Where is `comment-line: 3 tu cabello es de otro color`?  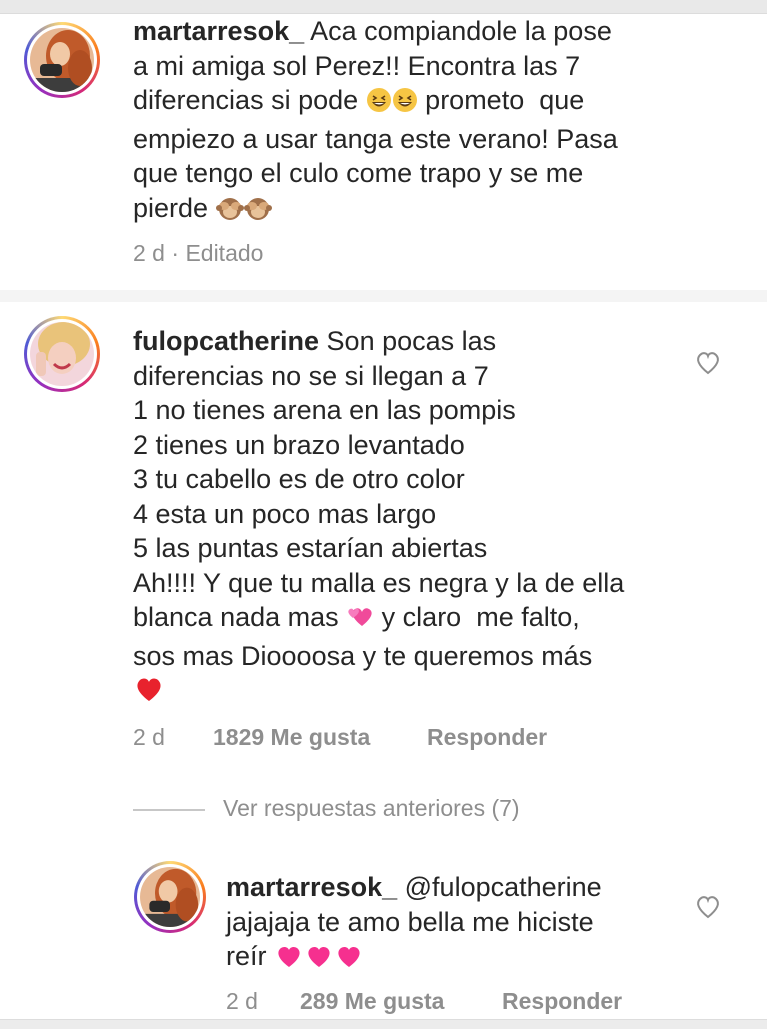
comment-line: 3 tu cabello es de otro color is located at coordinates (299, 479).